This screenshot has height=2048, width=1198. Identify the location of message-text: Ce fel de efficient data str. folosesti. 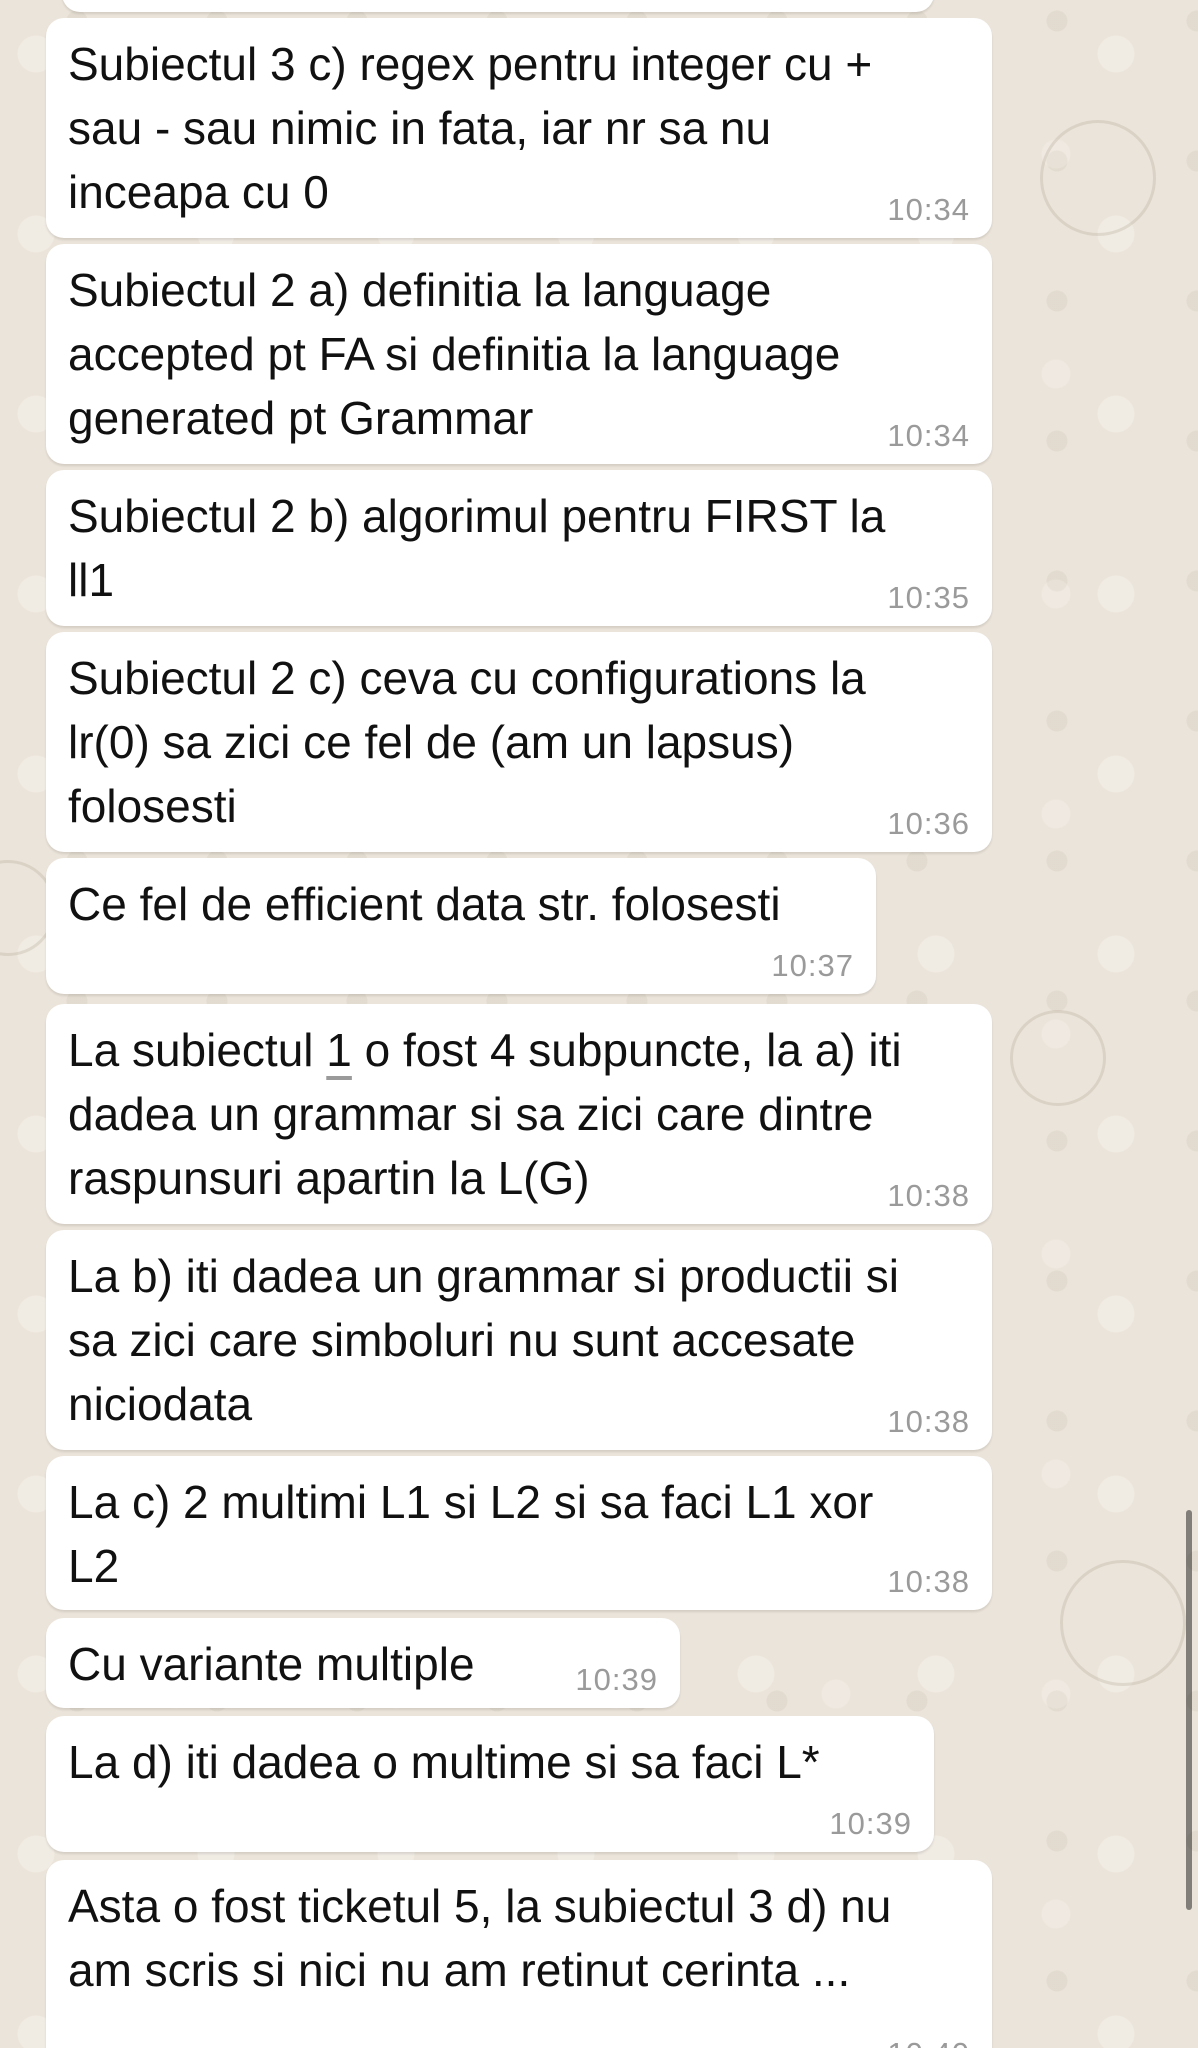
(424, 904).